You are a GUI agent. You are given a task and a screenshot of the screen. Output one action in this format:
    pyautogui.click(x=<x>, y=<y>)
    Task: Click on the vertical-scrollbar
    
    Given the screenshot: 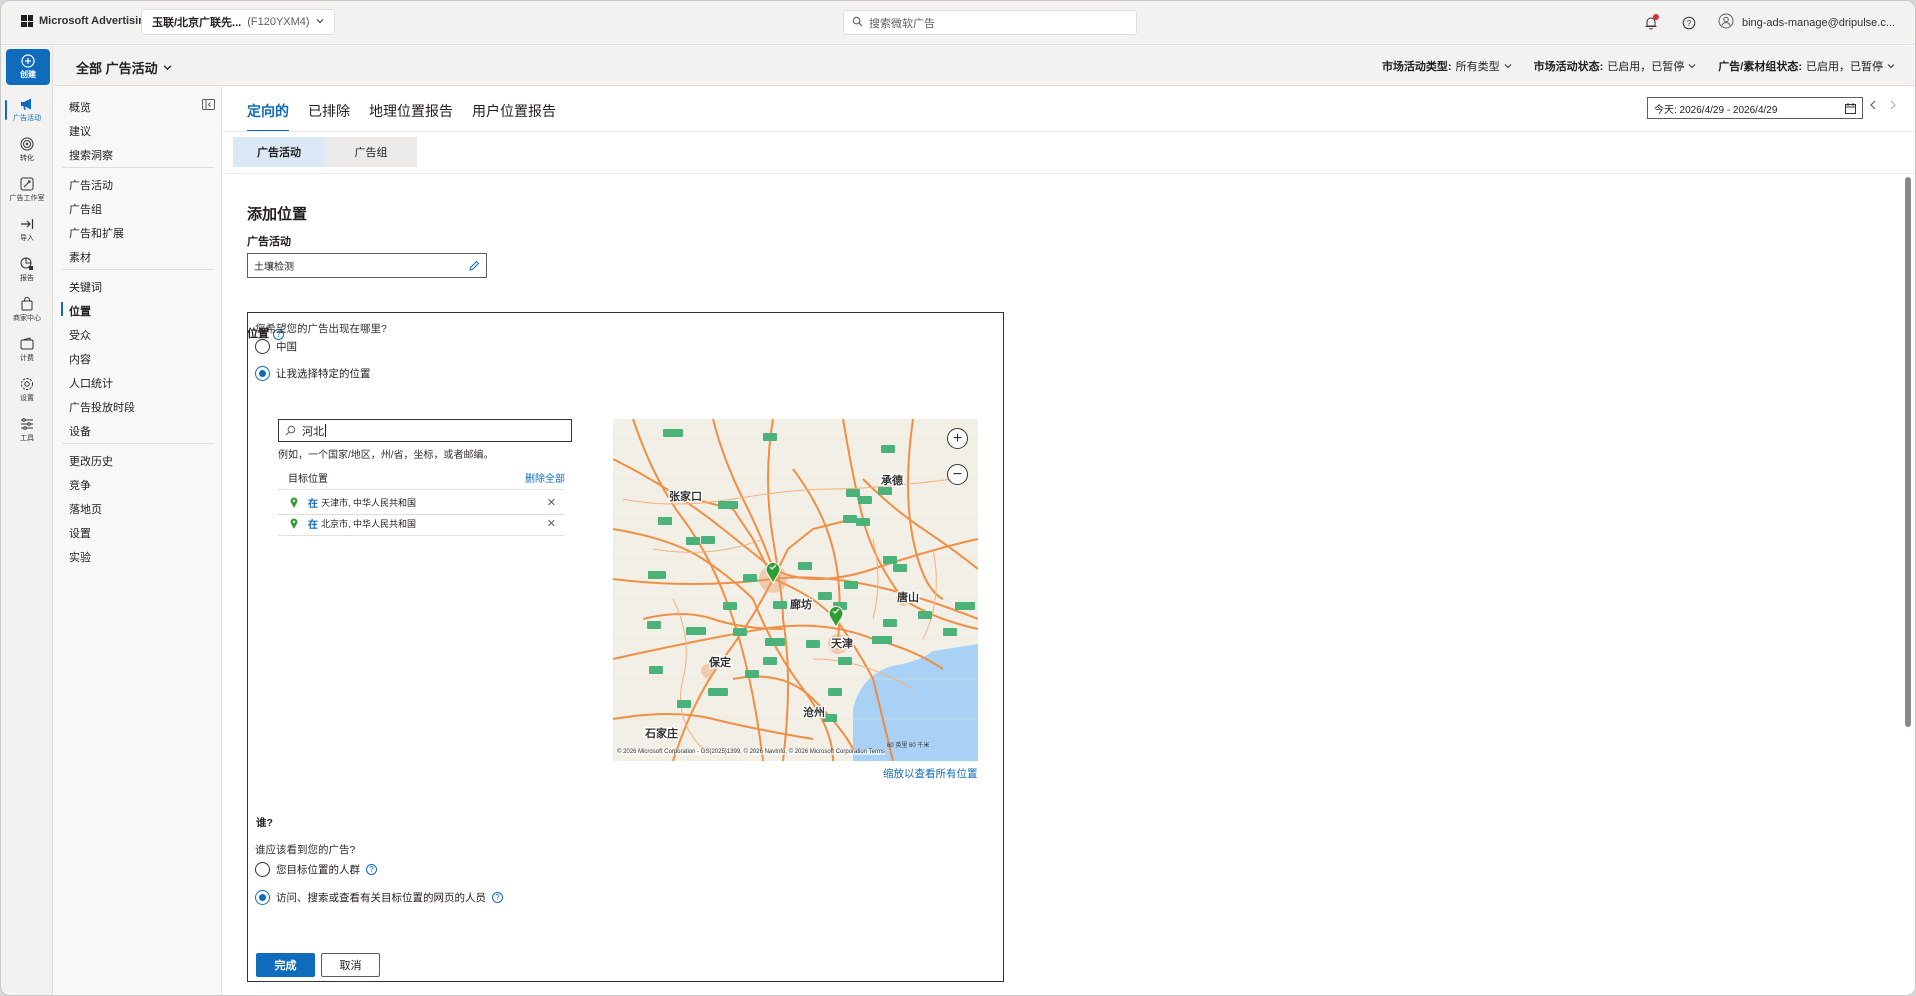 What is the action you would take?
    pyautogui.click(x=1908, y=452)
    